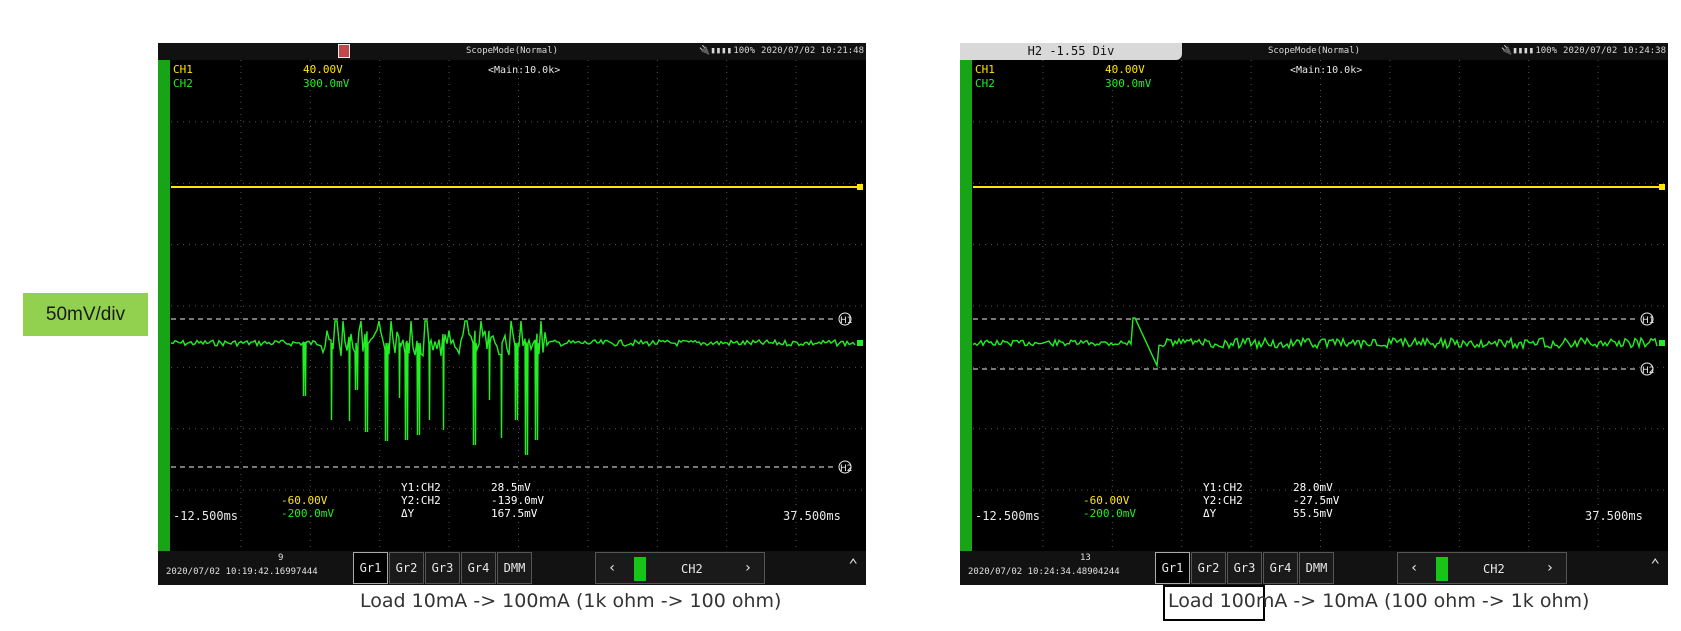  Describe the element at coordinates (281, 558) in the screenshot. I see `record-index: 9` at that location.